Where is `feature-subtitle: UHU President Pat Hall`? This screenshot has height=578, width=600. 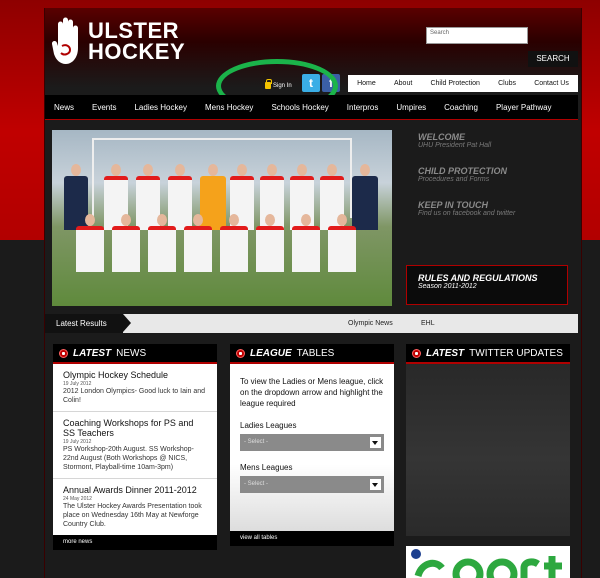 feature-subtitle: UHU President Pat Hall is located at coordinates (455, 145).